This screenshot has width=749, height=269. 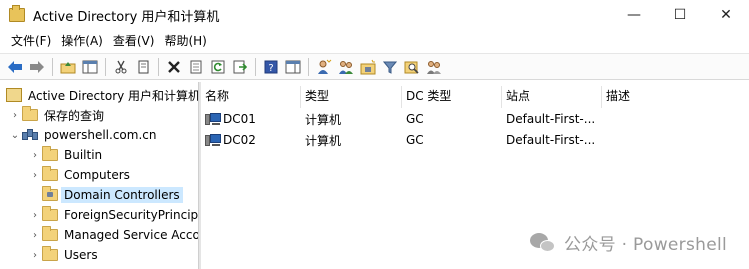 What do you see at coordinates (675, 97) in the screenshot?
I see `column-header-description: 描述` at bounding box center [675, 97].